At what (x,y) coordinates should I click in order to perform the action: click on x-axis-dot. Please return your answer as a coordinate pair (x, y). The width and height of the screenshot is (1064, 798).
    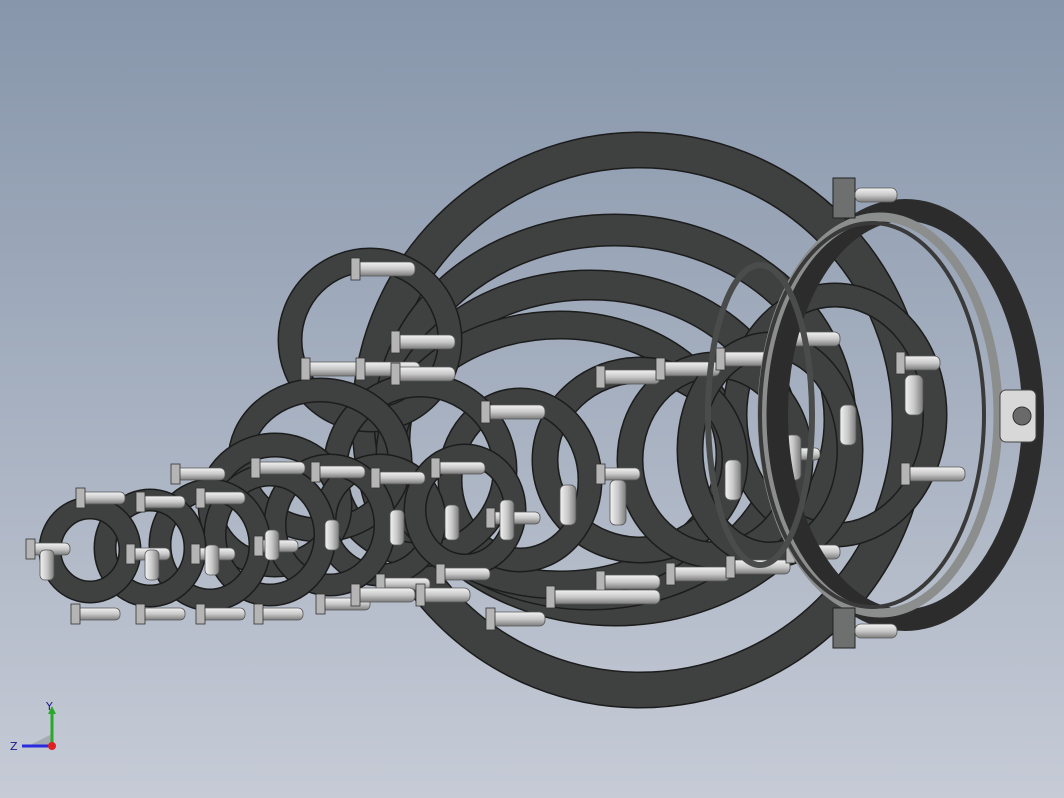
    Looking at the image, I should click on (52, 746).